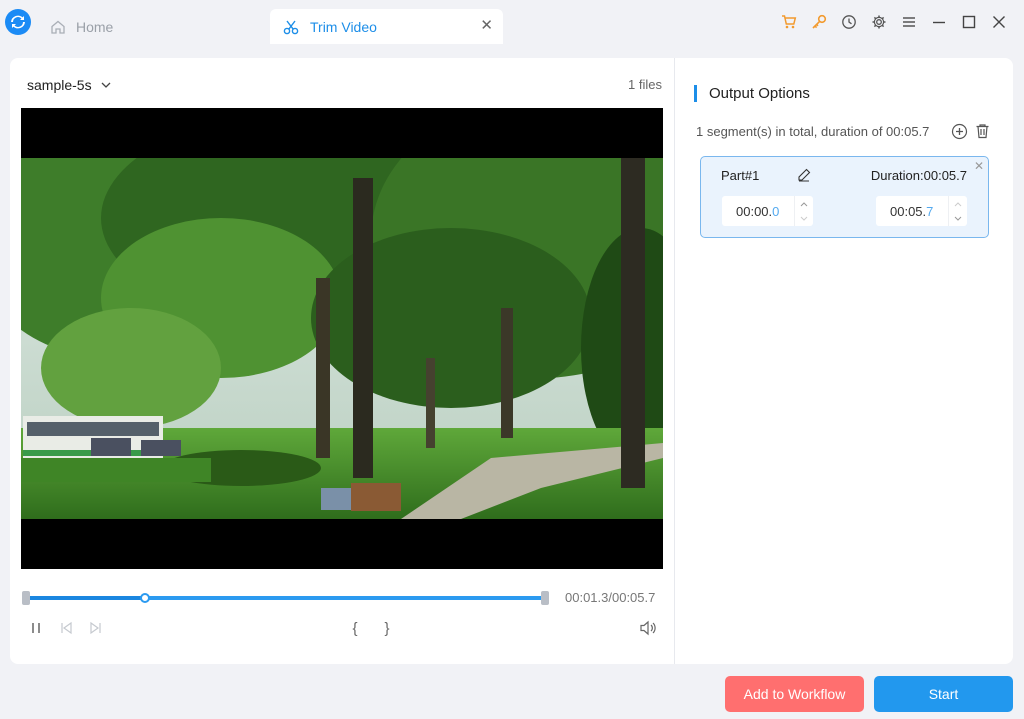 The height and width of the screenshot is (719, 1024). I want to click on next-frame-icon, so click(96, 628).